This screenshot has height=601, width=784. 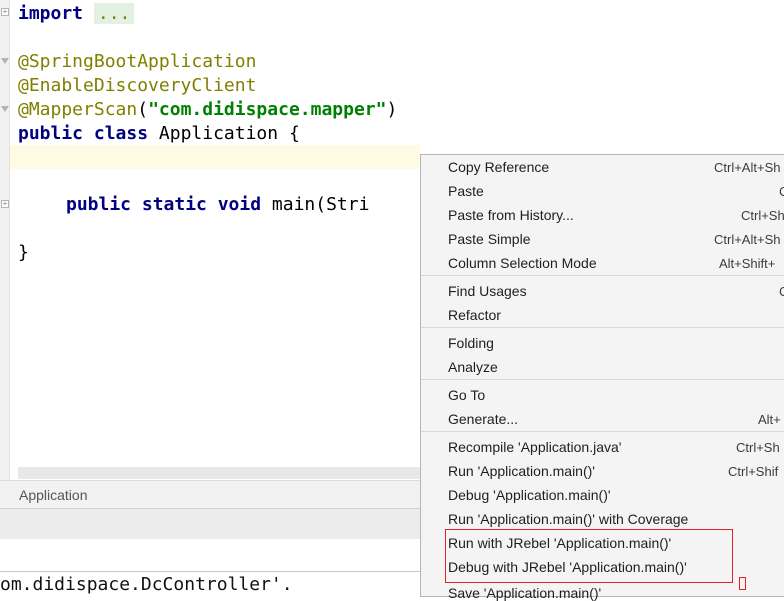 What do you see at coordinates (747, 263) in the screenshot?
I see `shortcut-label: Alt+Shift+` at bounding box center [747, 263].